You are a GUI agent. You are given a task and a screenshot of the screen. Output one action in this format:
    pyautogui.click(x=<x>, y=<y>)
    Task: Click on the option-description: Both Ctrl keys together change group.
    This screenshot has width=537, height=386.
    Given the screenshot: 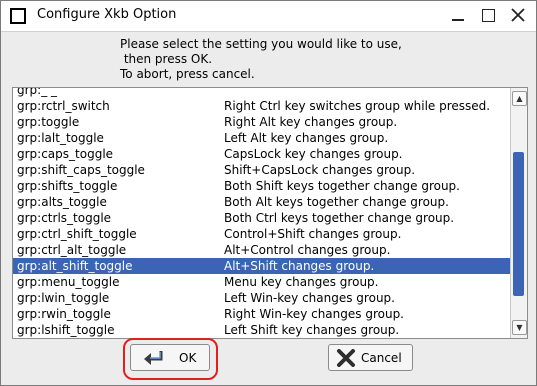 What is the action you would take?
    pyautogui.click(x=339, y=218)
    